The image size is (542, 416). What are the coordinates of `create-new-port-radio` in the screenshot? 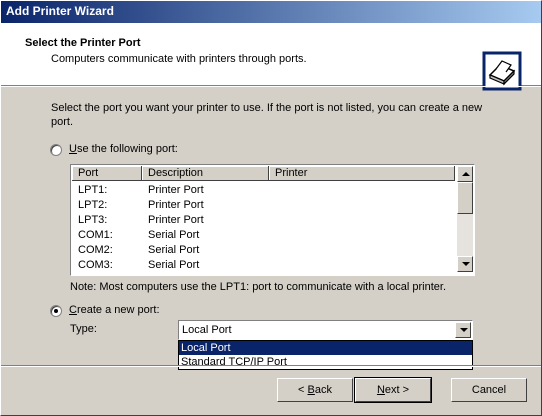 It's located at (56, 311).